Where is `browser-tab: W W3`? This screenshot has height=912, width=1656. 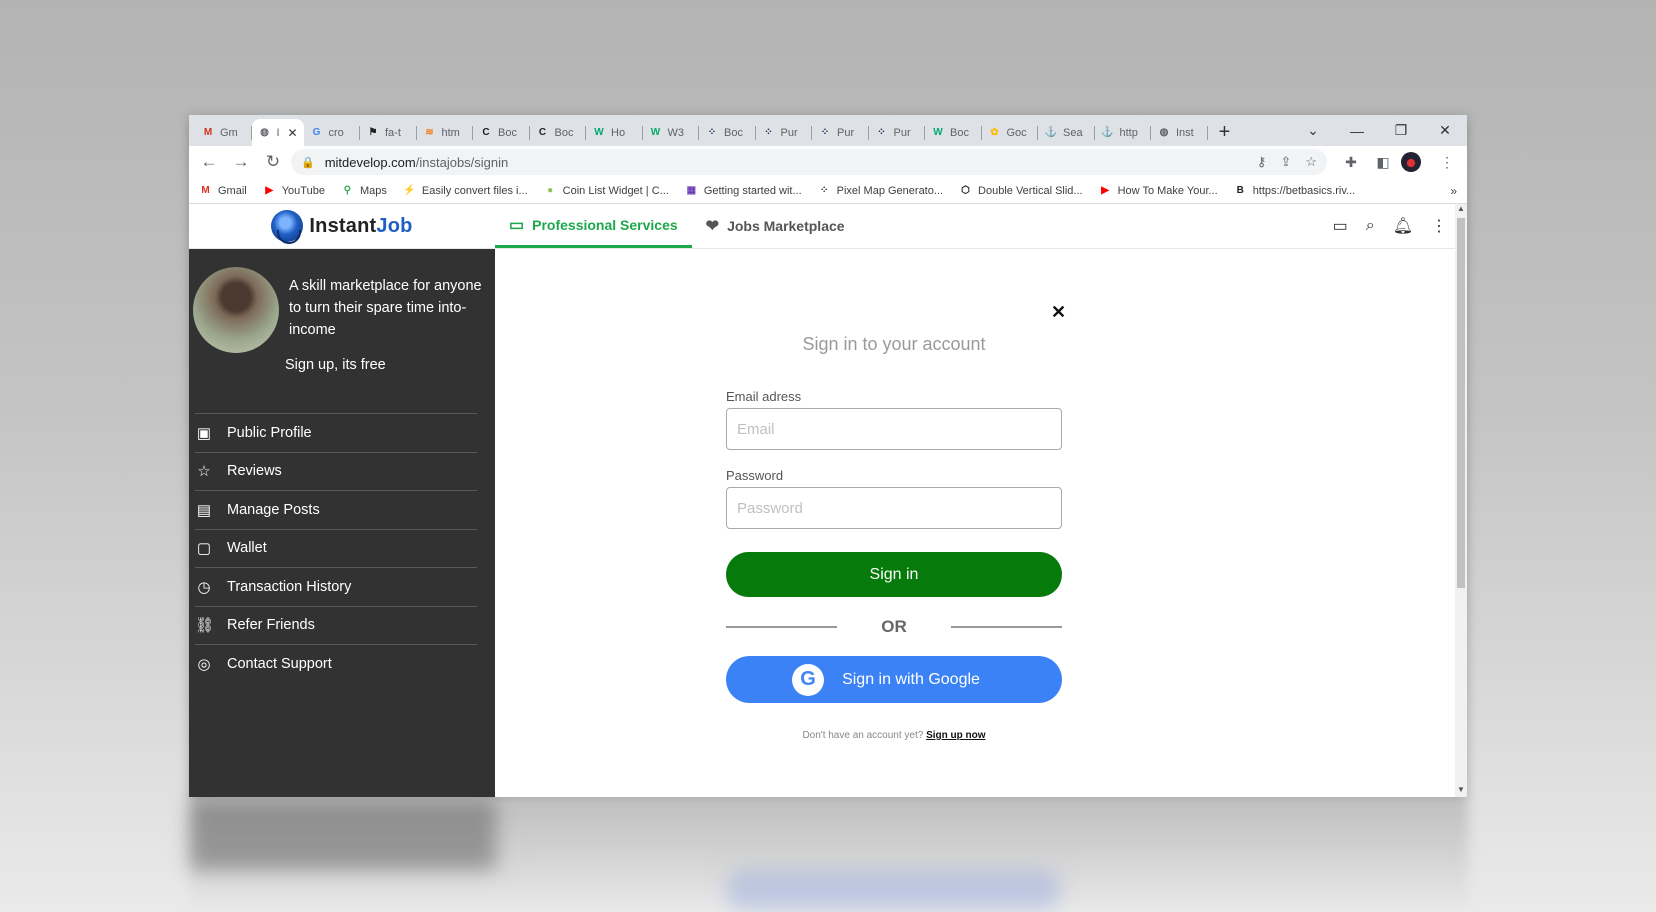
browser-tab: W W3 is located at coordinates (671, 132).